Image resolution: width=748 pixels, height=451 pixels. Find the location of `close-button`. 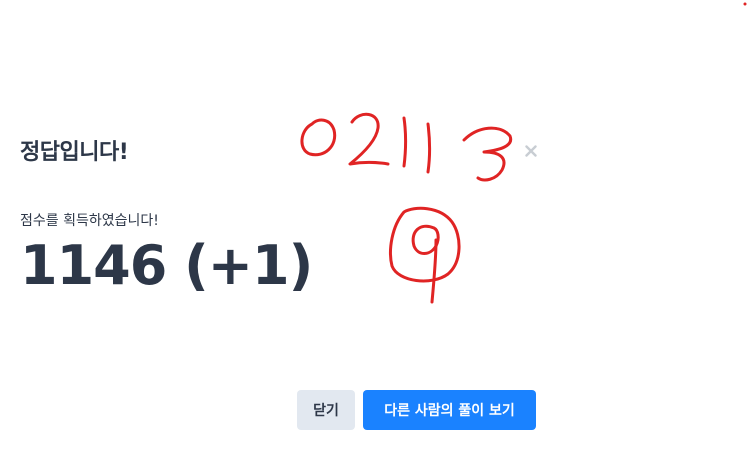

close-button is located at coordinates (531, 151).